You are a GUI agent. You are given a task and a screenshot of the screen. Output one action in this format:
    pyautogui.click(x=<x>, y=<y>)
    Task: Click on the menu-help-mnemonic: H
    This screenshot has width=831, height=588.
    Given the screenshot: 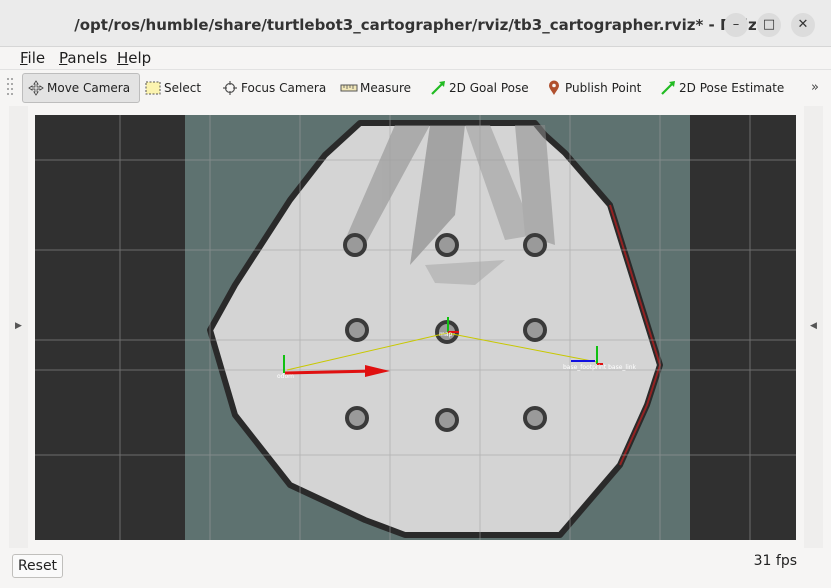 What is the action you would take?
    pyautogui.click(x=123, y=58)
    